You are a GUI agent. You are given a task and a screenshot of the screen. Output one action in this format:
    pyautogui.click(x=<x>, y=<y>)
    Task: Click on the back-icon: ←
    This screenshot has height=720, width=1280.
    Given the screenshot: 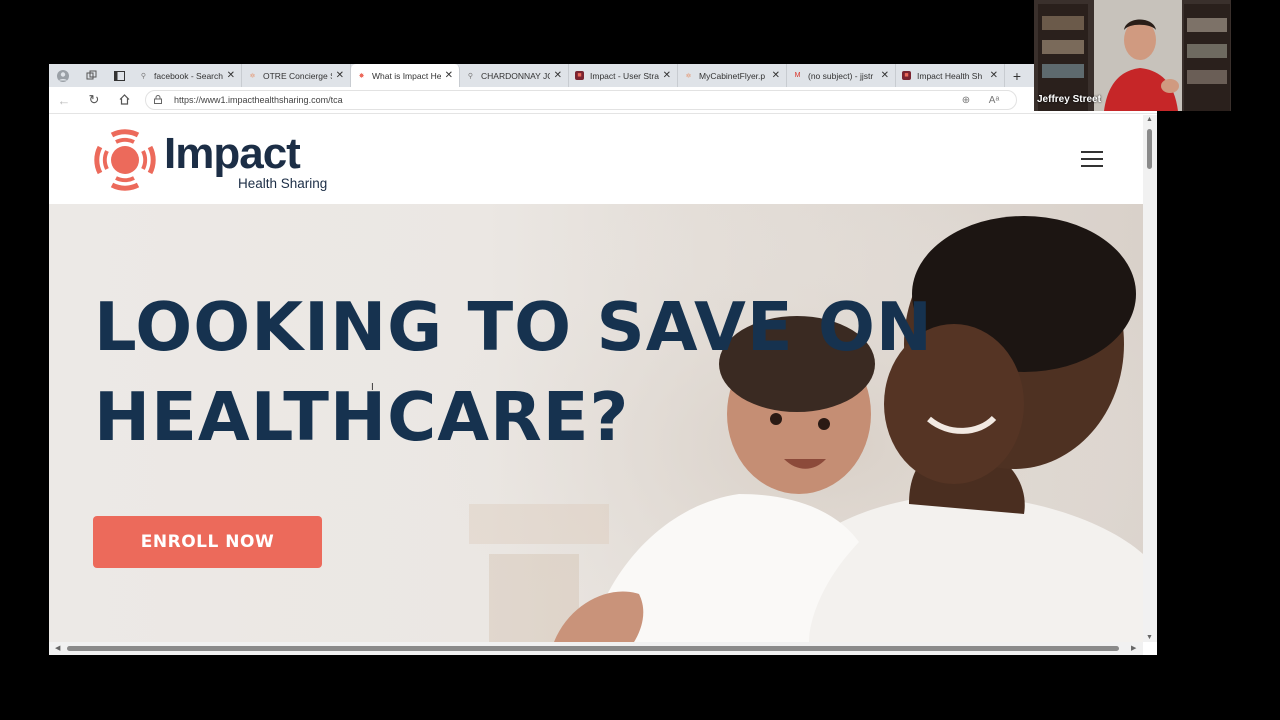 What is the action you would take?
    pyautogui.click(x=64, y=100)
    